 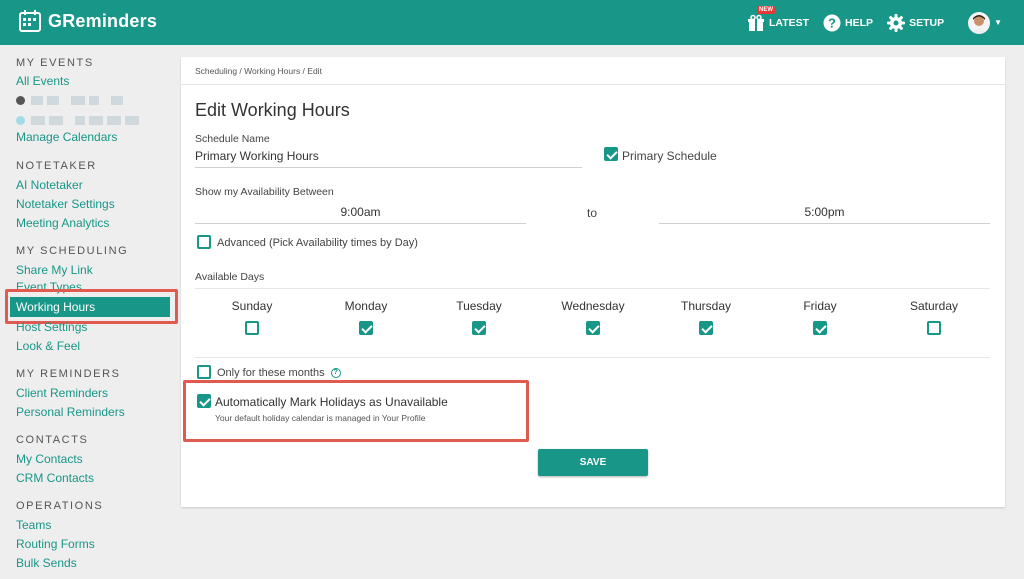 I want to click on save-button: SAVE, so click(x=593, y=462).